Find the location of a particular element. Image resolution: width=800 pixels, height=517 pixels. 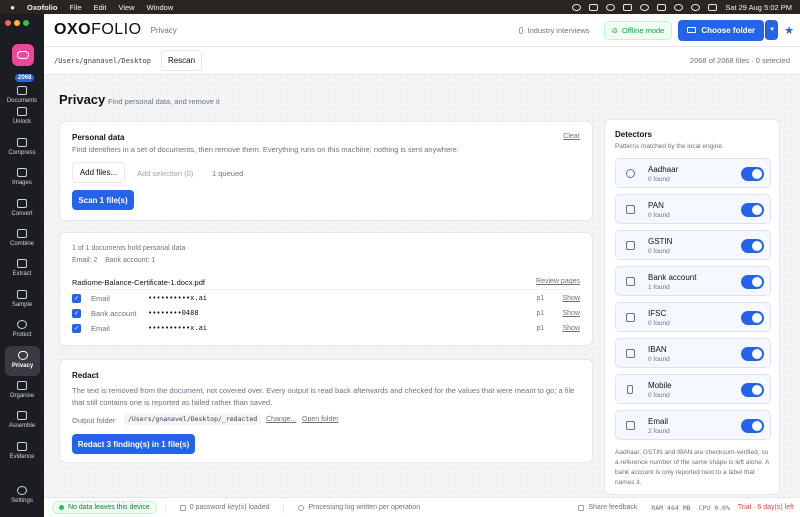

sidebar-item-sample: Sample is located at coordinates (22, 299).